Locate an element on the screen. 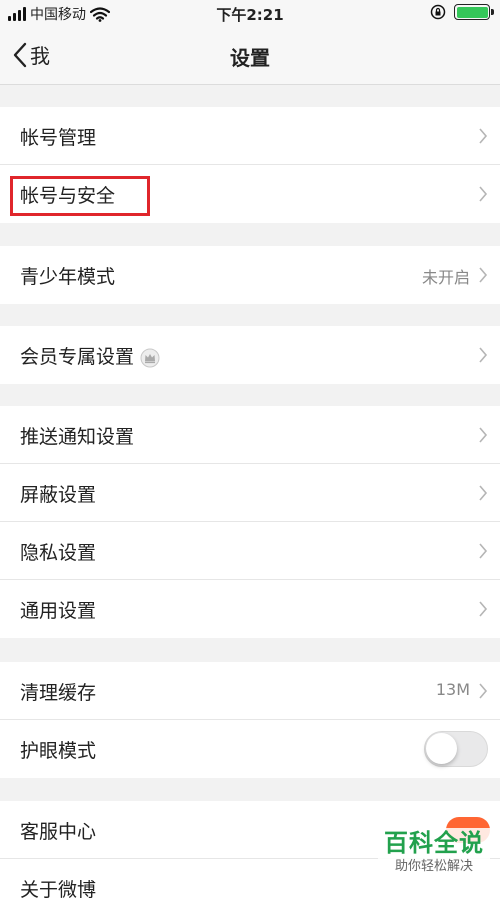  watermark-title: 百科全说 is located at coordinates (434, 843).